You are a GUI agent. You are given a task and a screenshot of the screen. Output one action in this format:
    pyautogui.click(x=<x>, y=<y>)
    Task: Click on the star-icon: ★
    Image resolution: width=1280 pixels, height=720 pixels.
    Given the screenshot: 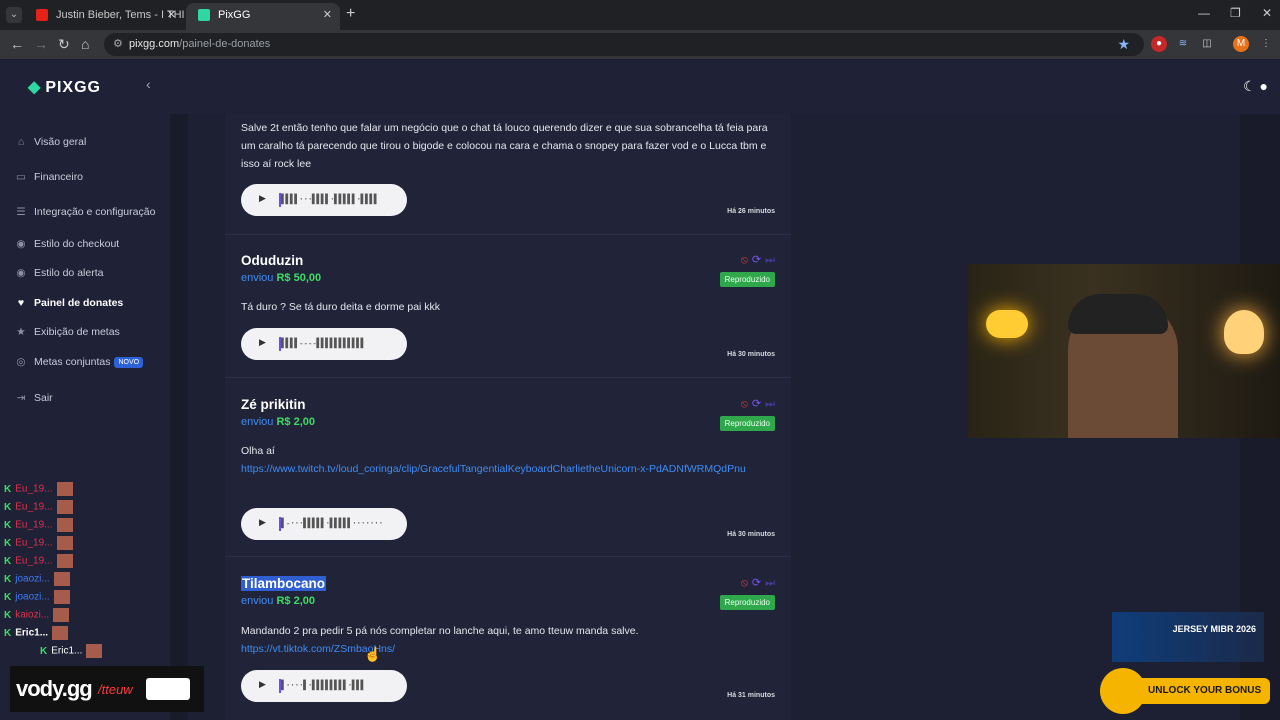 What is the action you would take?
    pyautogui.click(x=21, y=332)
    